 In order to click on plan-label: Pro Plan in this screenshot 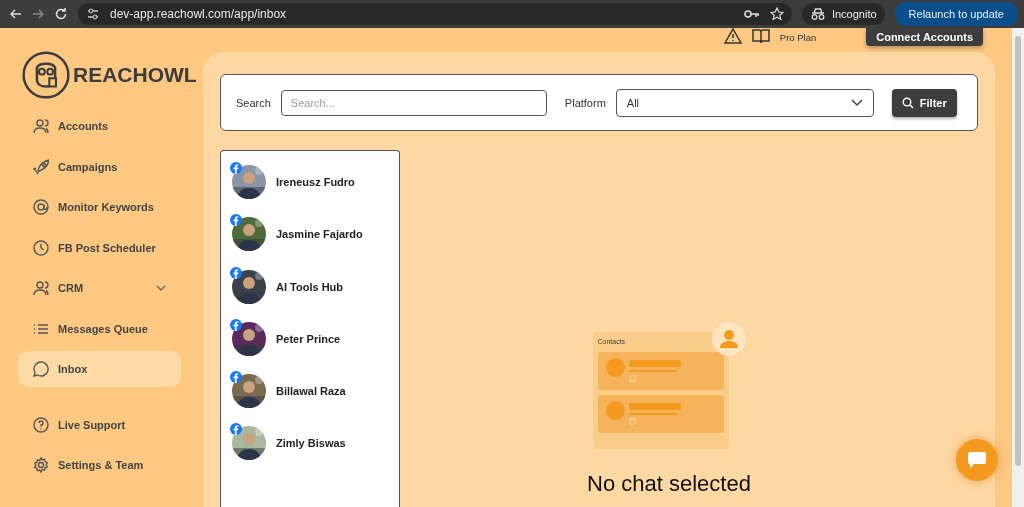, I will do `click(798, 37)`.